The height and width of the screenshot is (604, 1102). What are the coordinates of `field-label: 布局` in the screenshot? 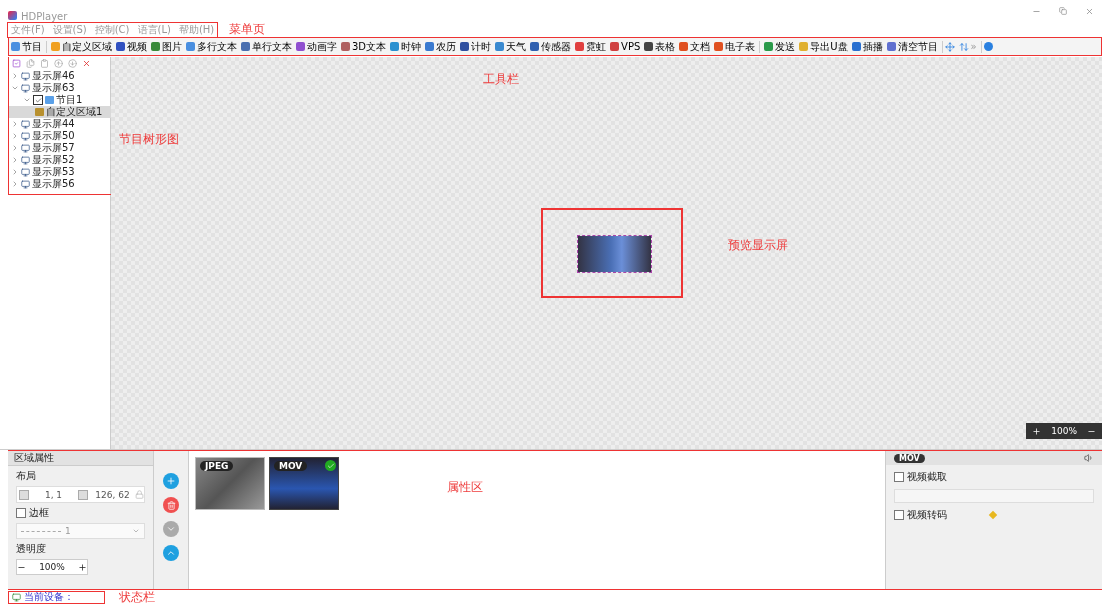 It's located at (26, 476).